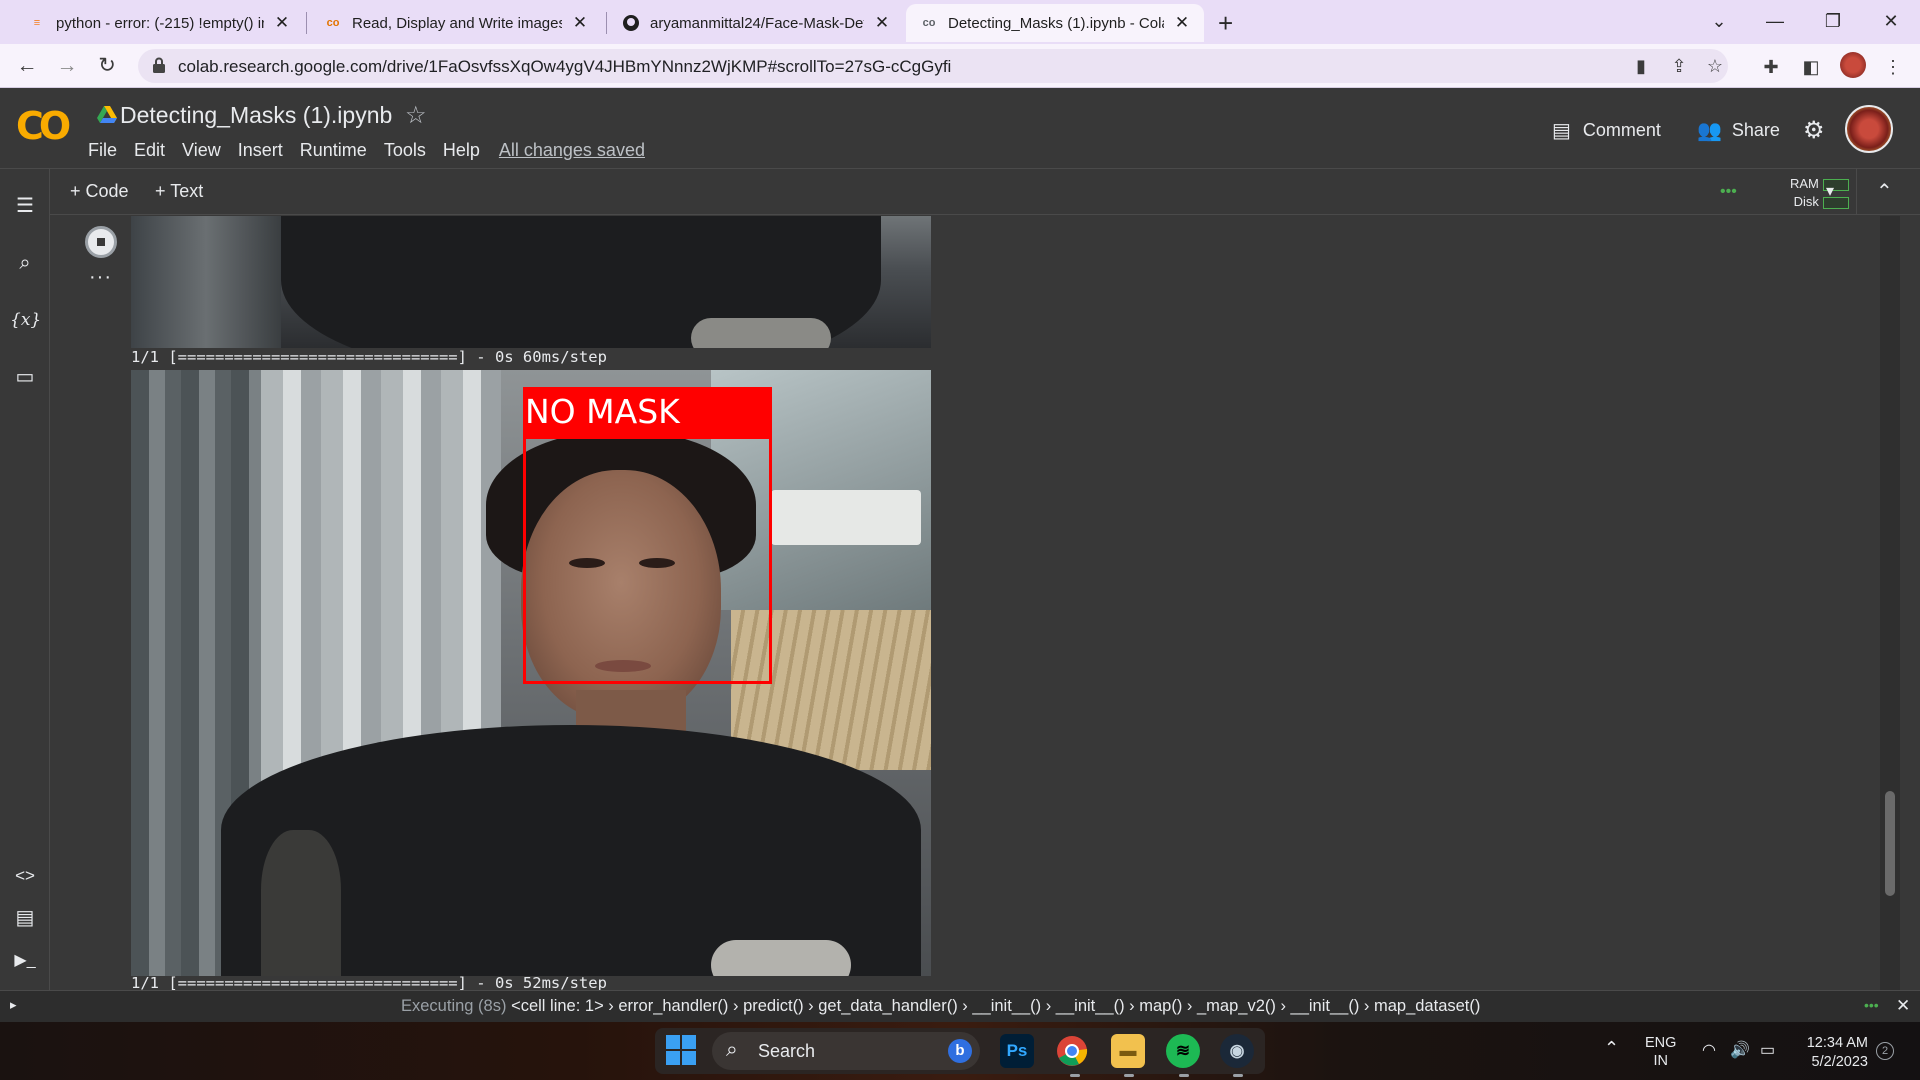  I want to click on expand-status-icon: ▸, so click(13, 1005).